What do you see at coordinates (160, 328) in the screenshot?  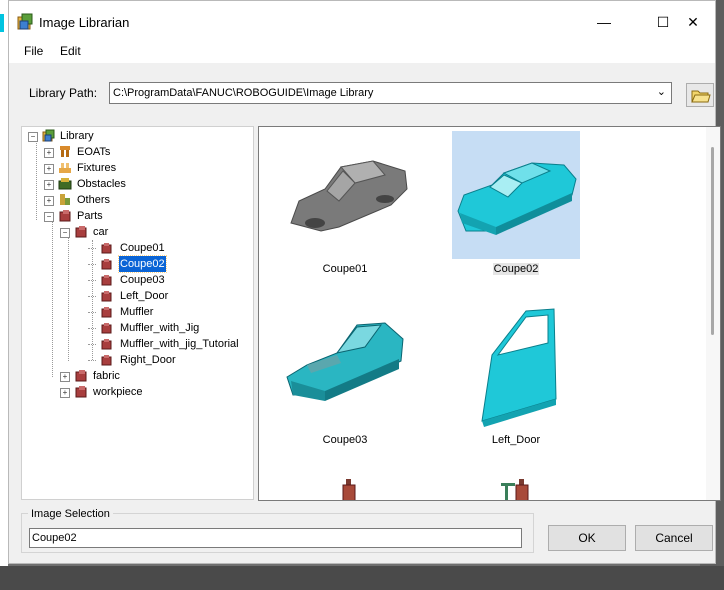 I see `tree-label-muffler-with-jig: Muffler_with_Jig` at bounding box center [160, 328].